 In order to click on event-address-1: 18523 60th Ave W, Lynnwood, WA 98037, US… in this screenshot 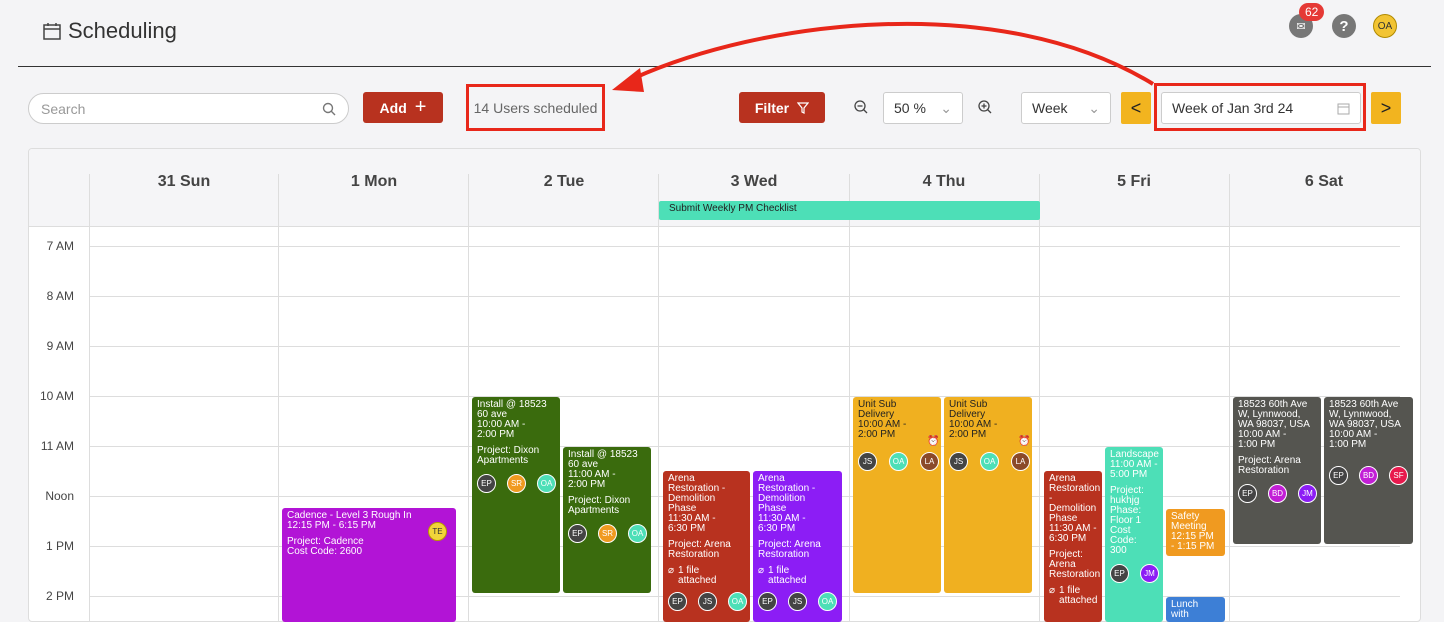, I will do `click(1277, 470)`.